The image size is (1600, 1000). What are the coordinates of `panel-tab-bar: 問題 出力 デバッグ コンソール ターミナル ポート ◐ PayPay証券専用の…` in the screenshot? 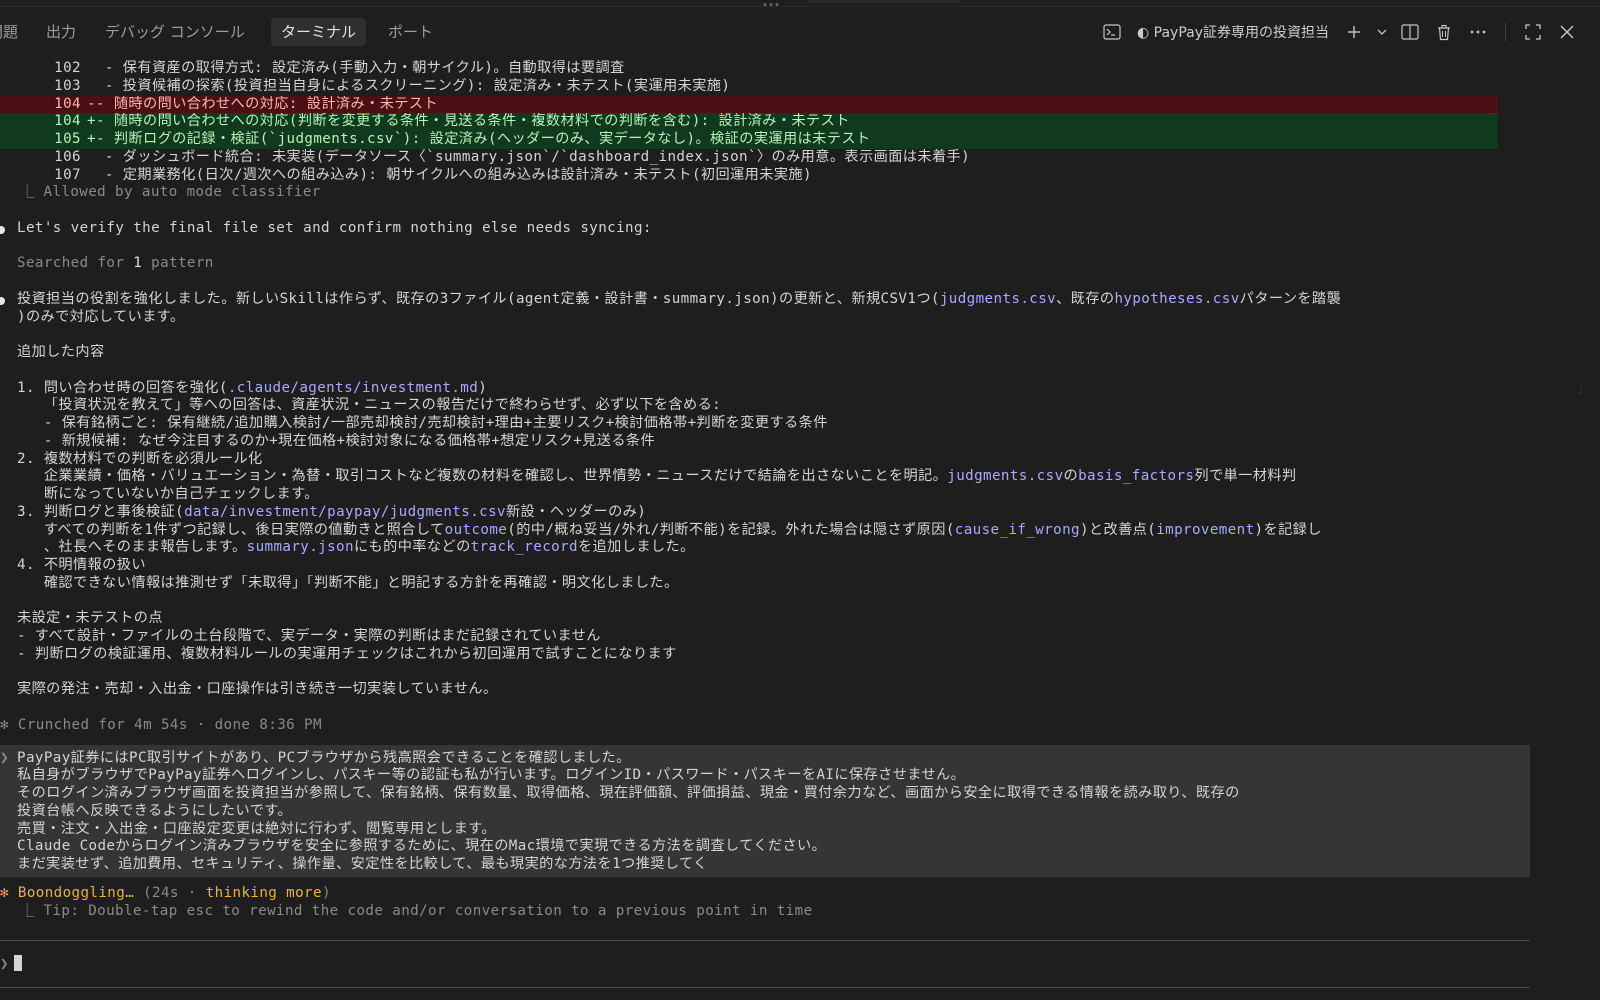 It's located at (800, 32).